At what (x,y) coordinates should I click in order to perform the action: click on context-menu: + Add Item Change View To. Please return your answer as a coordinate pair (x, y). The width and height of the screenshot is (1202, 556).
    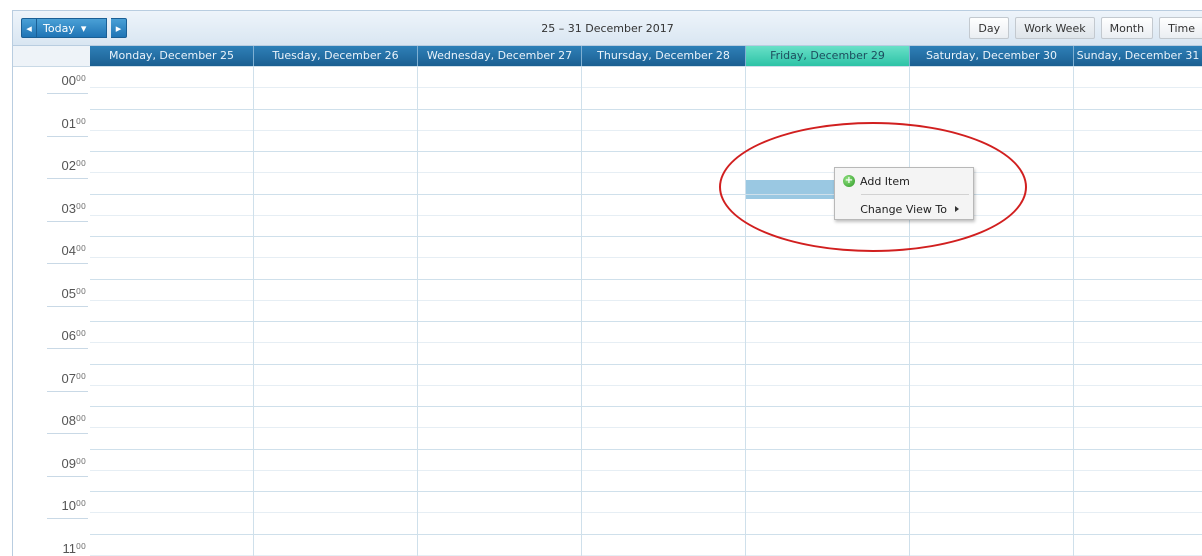
    Looking at the image, I should click on (904, 193).